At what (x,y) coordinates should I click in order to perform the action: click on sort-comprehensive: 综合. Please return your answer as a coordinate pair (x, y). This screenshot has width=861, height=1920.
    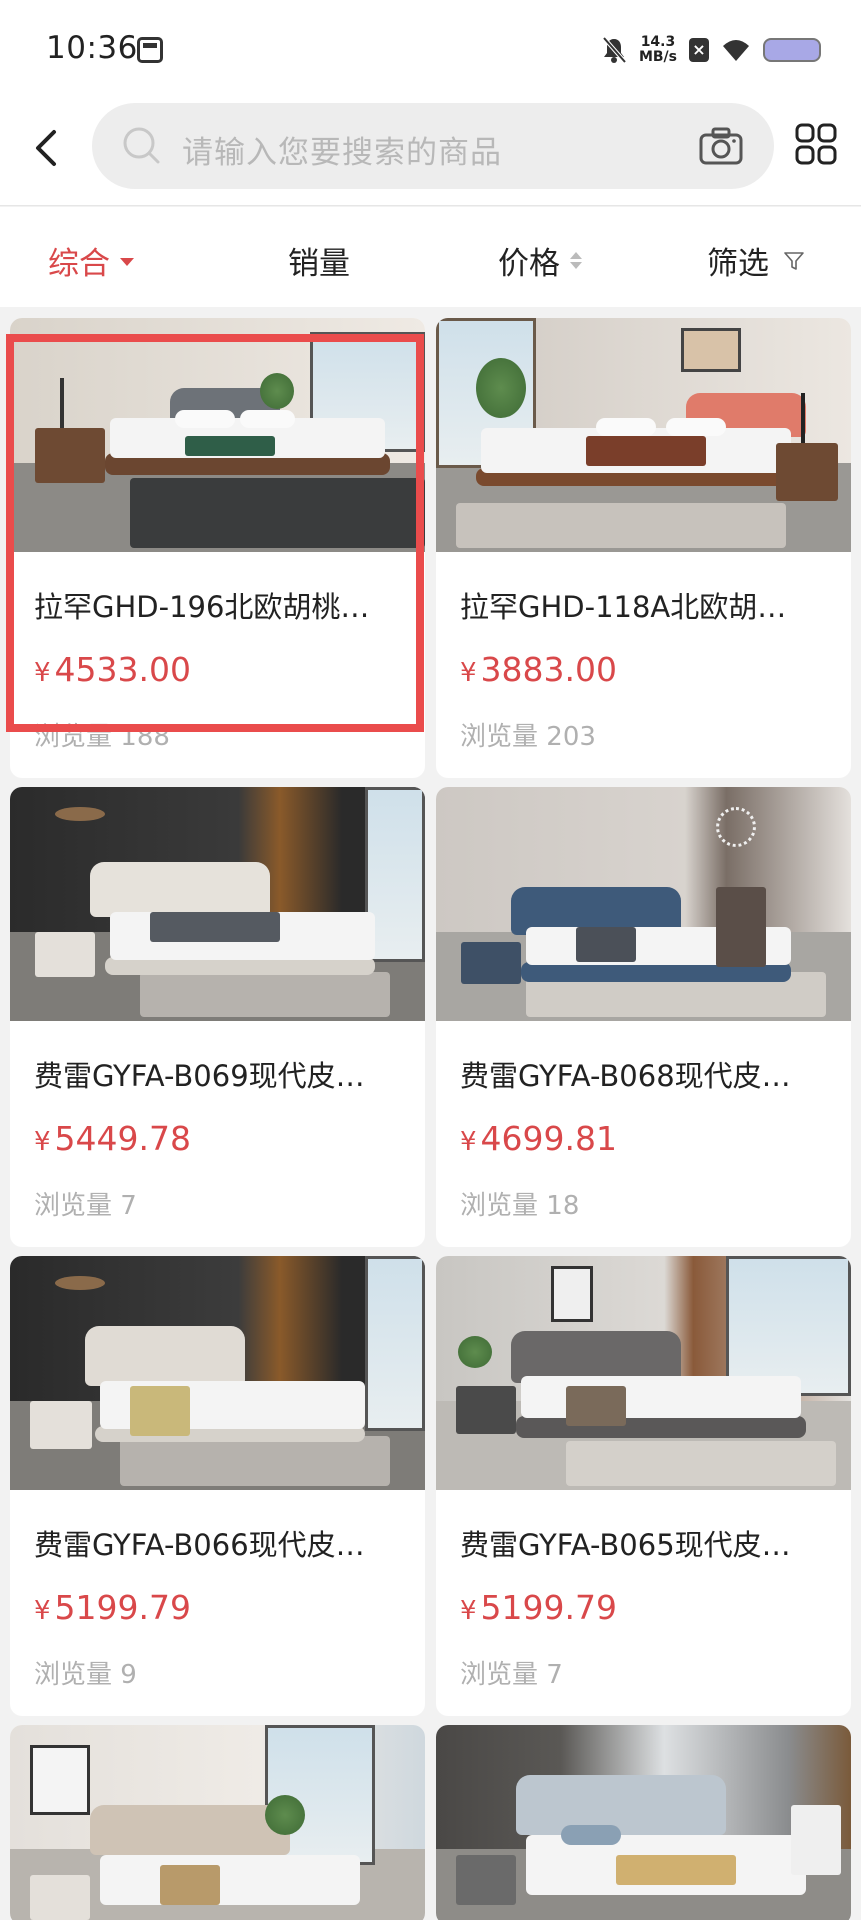
    Looking at the image, I should click on (91, 260).